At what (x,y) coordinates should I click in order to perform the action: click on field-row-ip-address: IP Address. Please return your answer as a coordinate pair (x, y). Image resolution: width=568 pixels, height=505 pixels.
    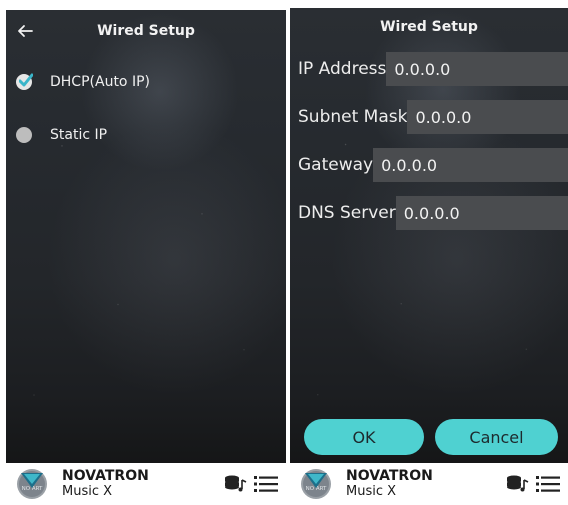
    Looking at the image, I should click on (433, 69).